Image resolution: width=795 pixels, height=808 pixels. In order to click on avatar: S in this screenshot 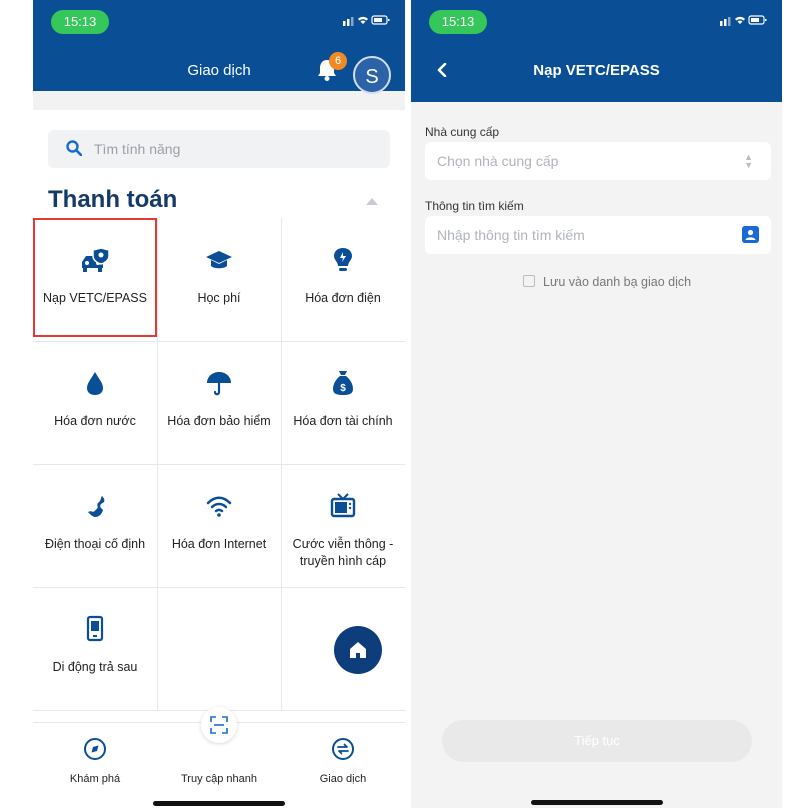, I will do `click(372, 75)`.